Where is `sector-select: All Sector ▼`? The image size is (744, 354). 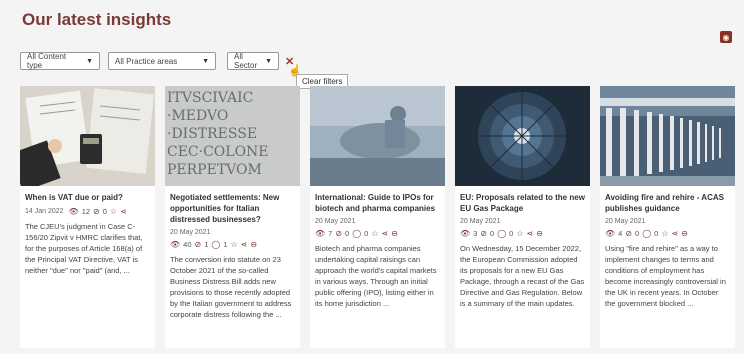 sector-select: All Sector ▼ is located at coordinates (253, 61).